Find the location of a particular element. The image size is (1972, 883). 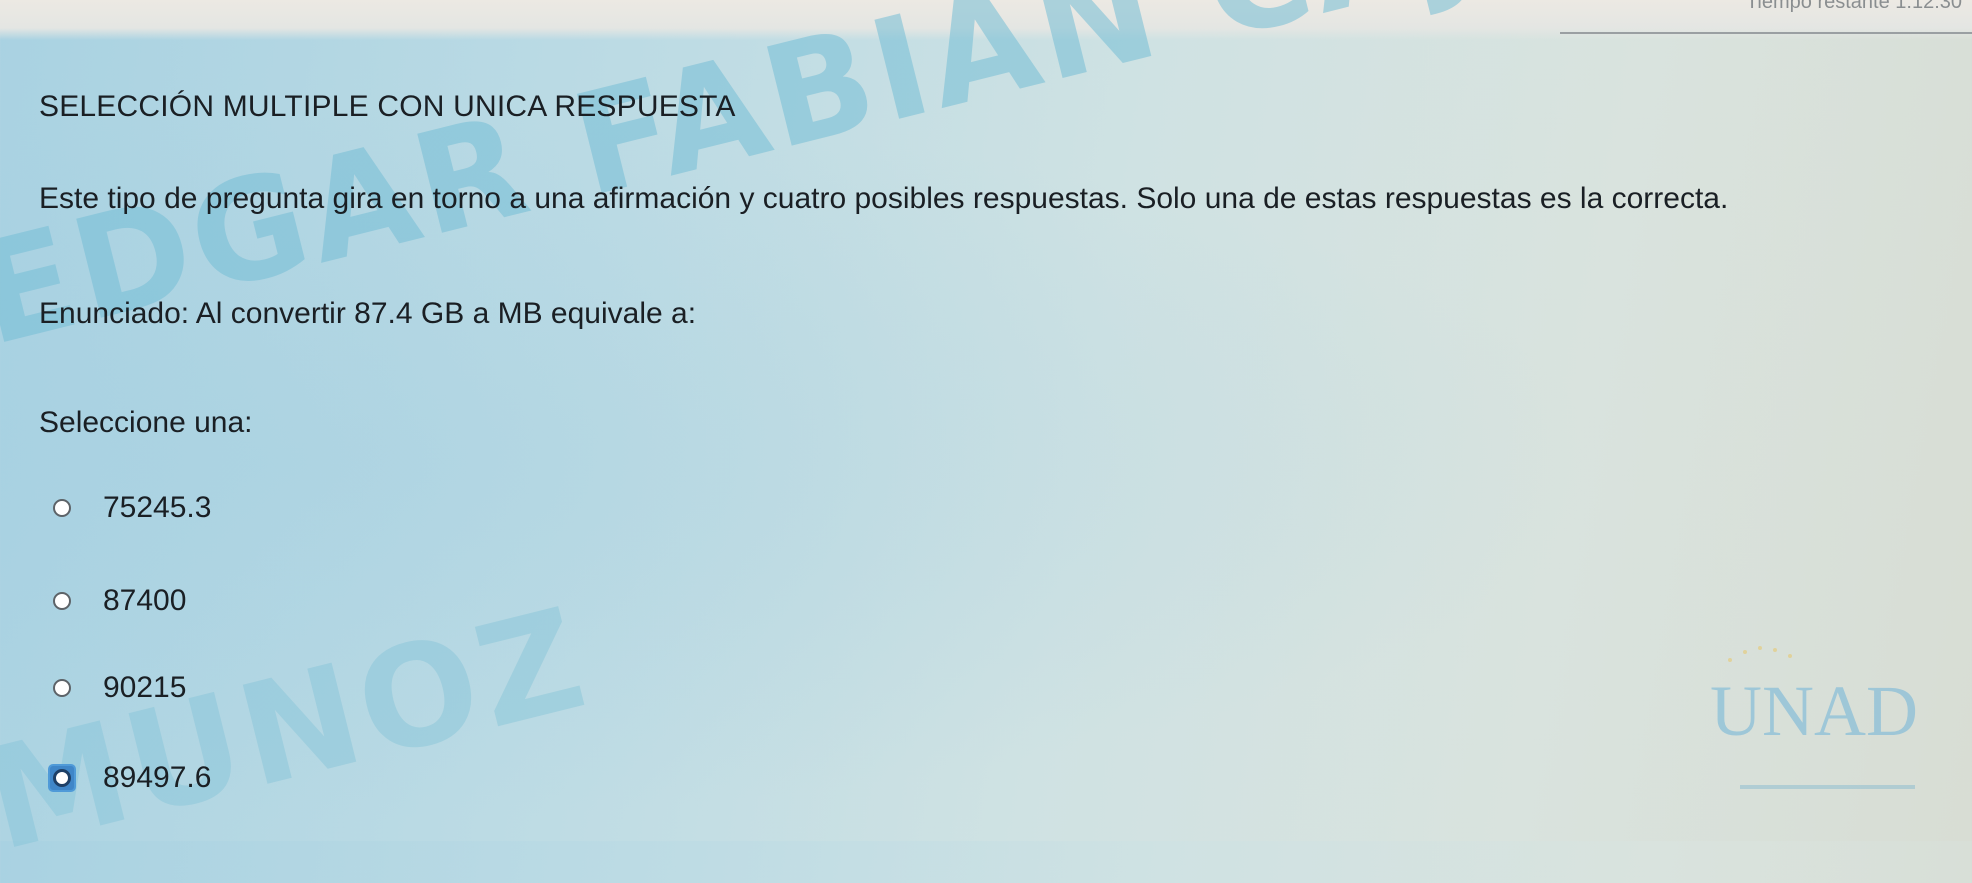

time-remaining-text: Tiempo restante 1:12:30 is located at coordinates (1853, 6).